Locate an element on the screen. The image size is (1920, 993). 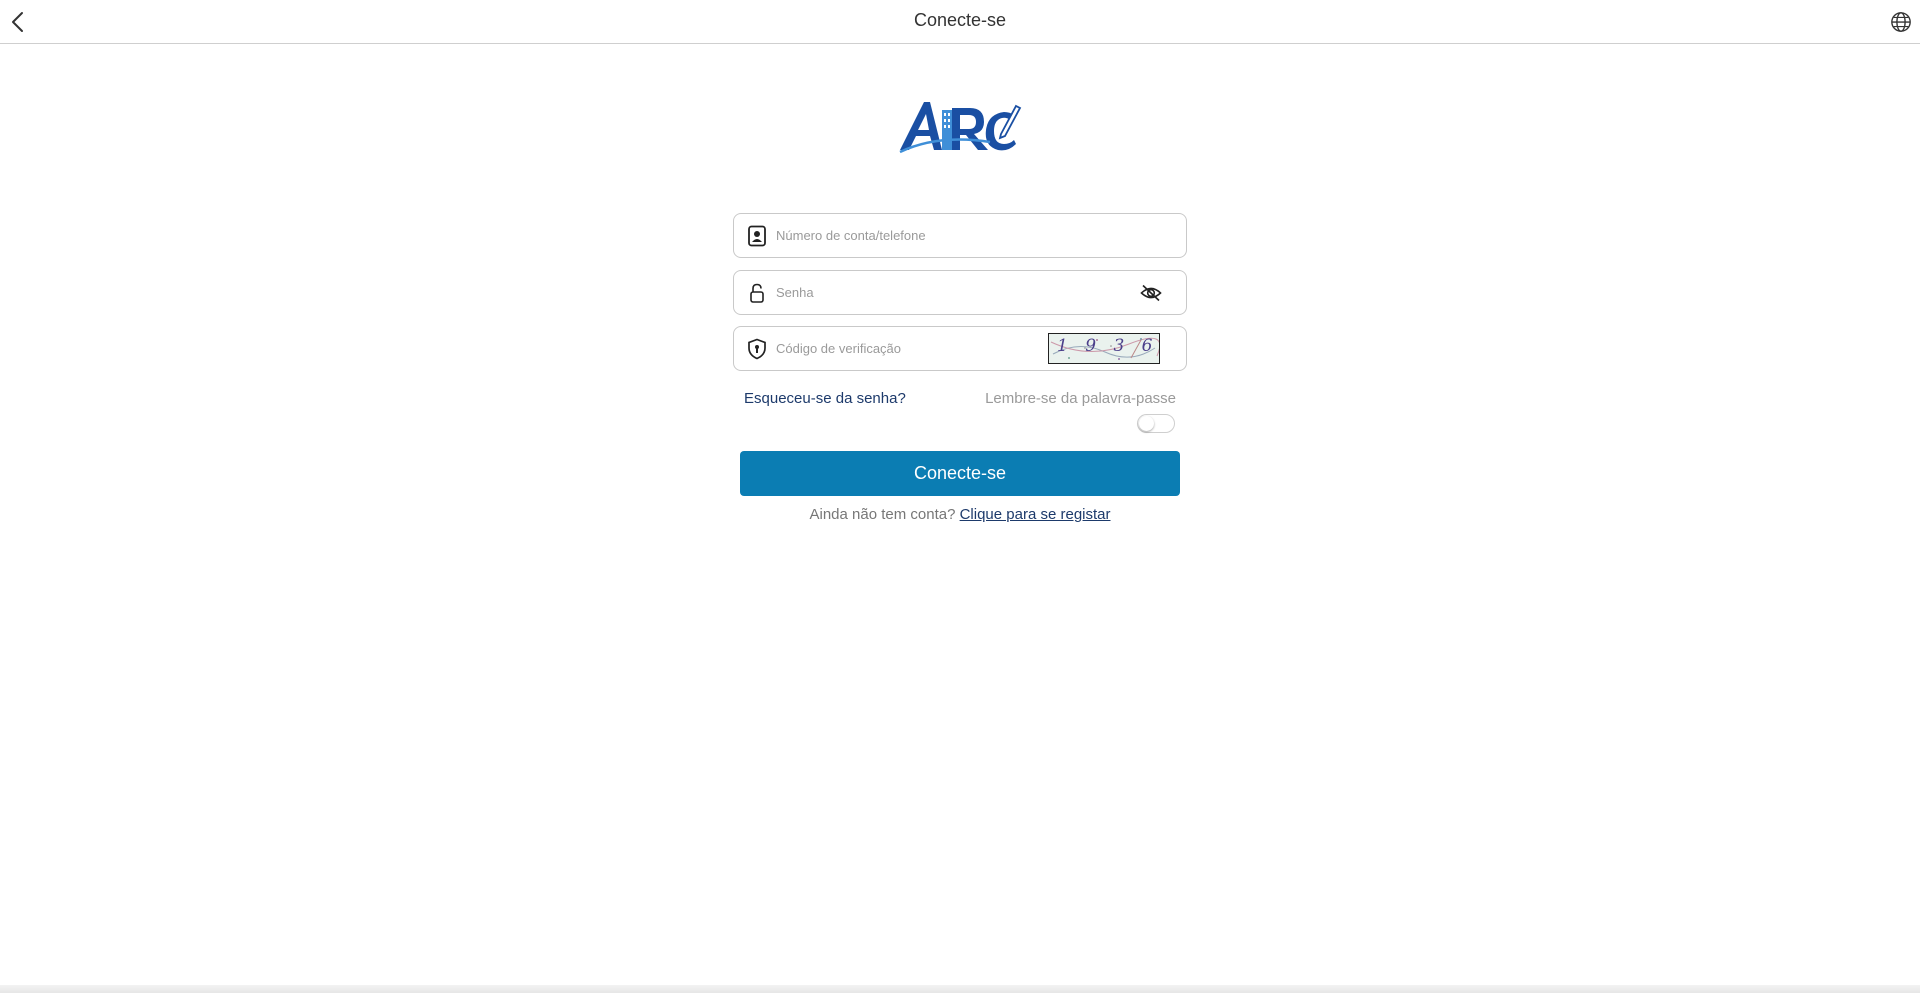
password-input is located at coordinates (916, 292).